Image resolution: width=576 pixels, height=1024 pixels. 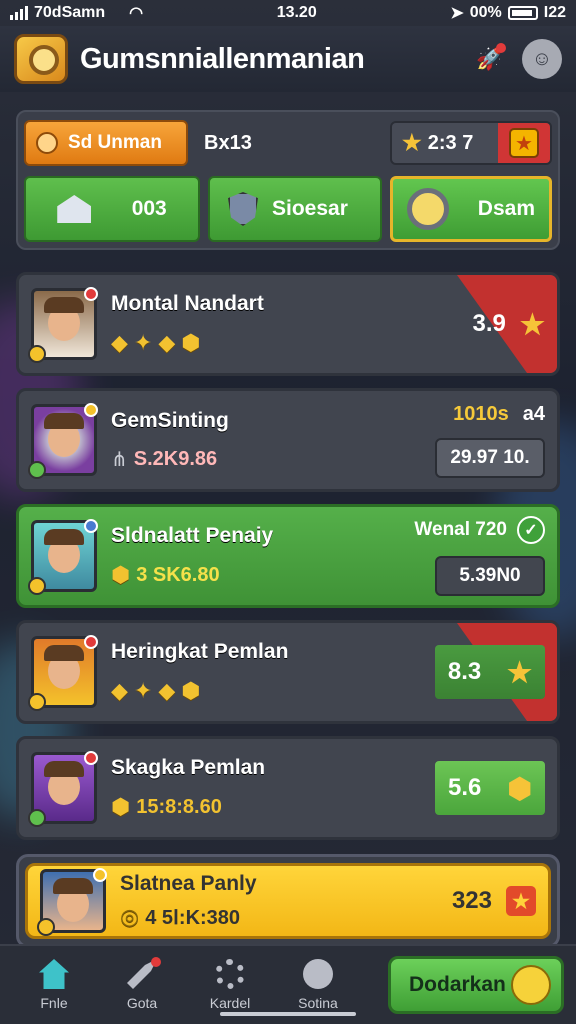 I want to click on gold-label: 1010s, so click(x=481, y=413).